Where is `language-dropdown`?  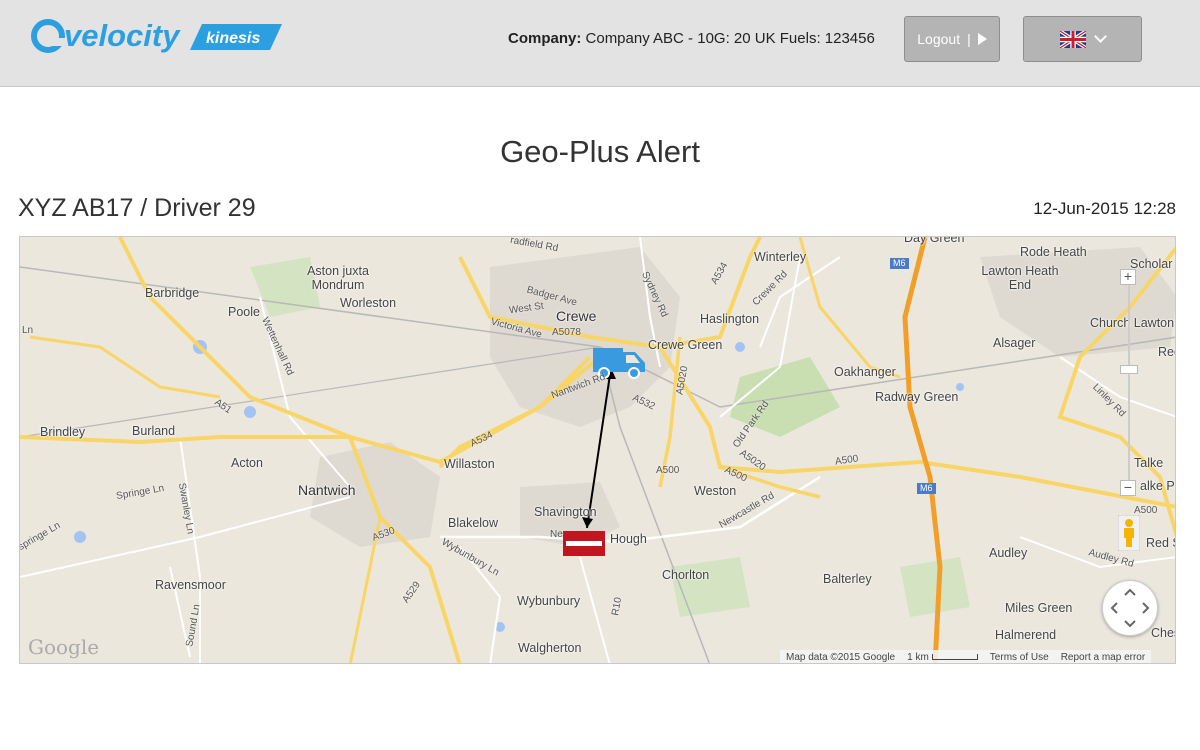
language-dropdown is located at coordinates (1082, 39).